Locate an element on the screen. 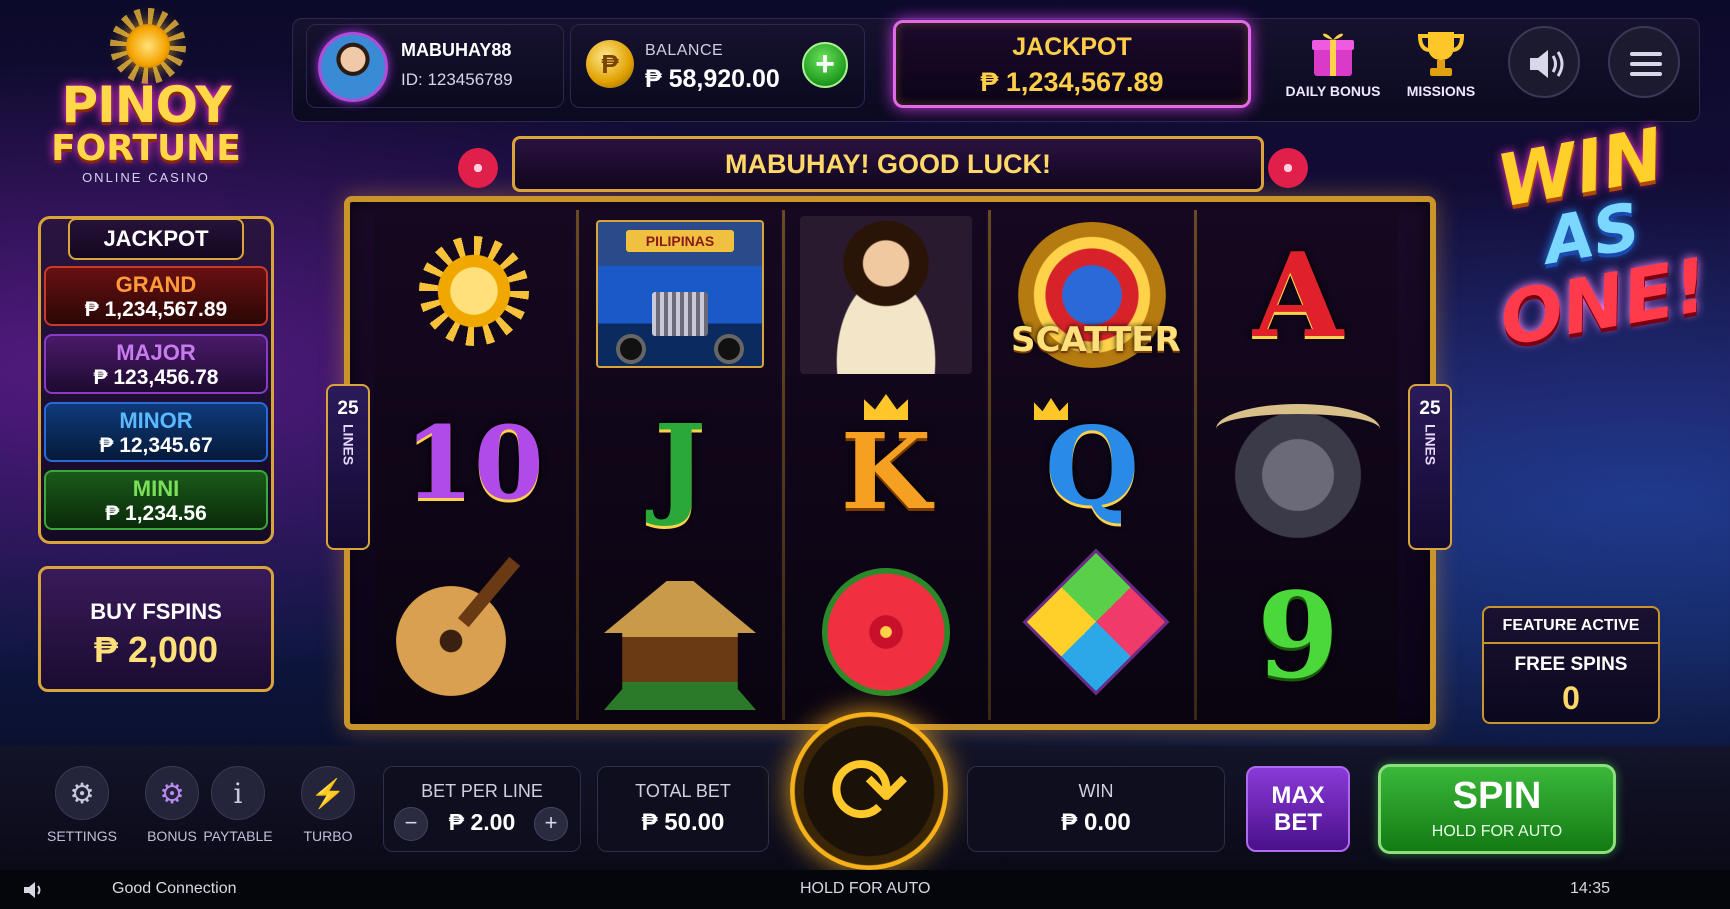  symbol-filipina is located at coordinates (886, 295).